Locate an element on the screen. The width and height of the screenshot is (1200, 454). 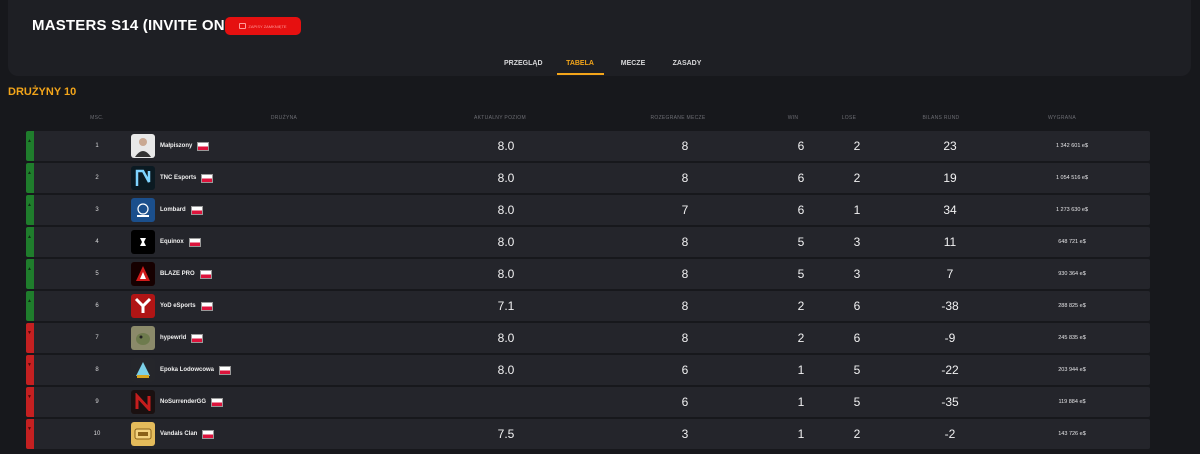
position-cell: 4 is located at coordinates (97, 242).